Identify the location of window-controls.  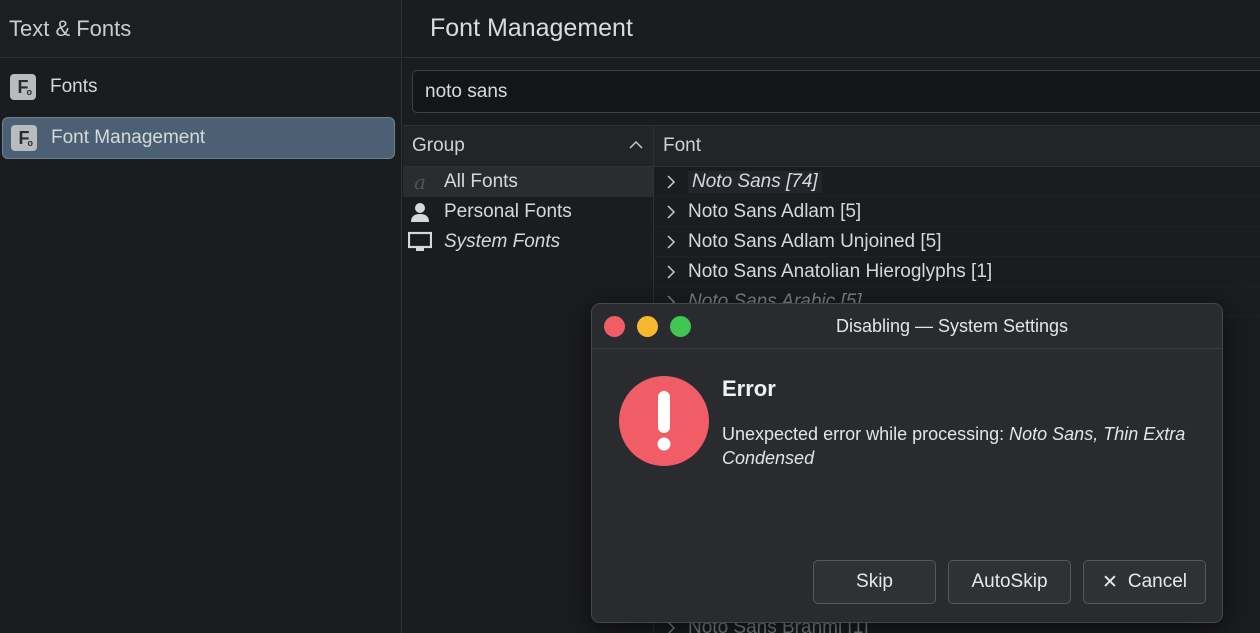
(647, 326).